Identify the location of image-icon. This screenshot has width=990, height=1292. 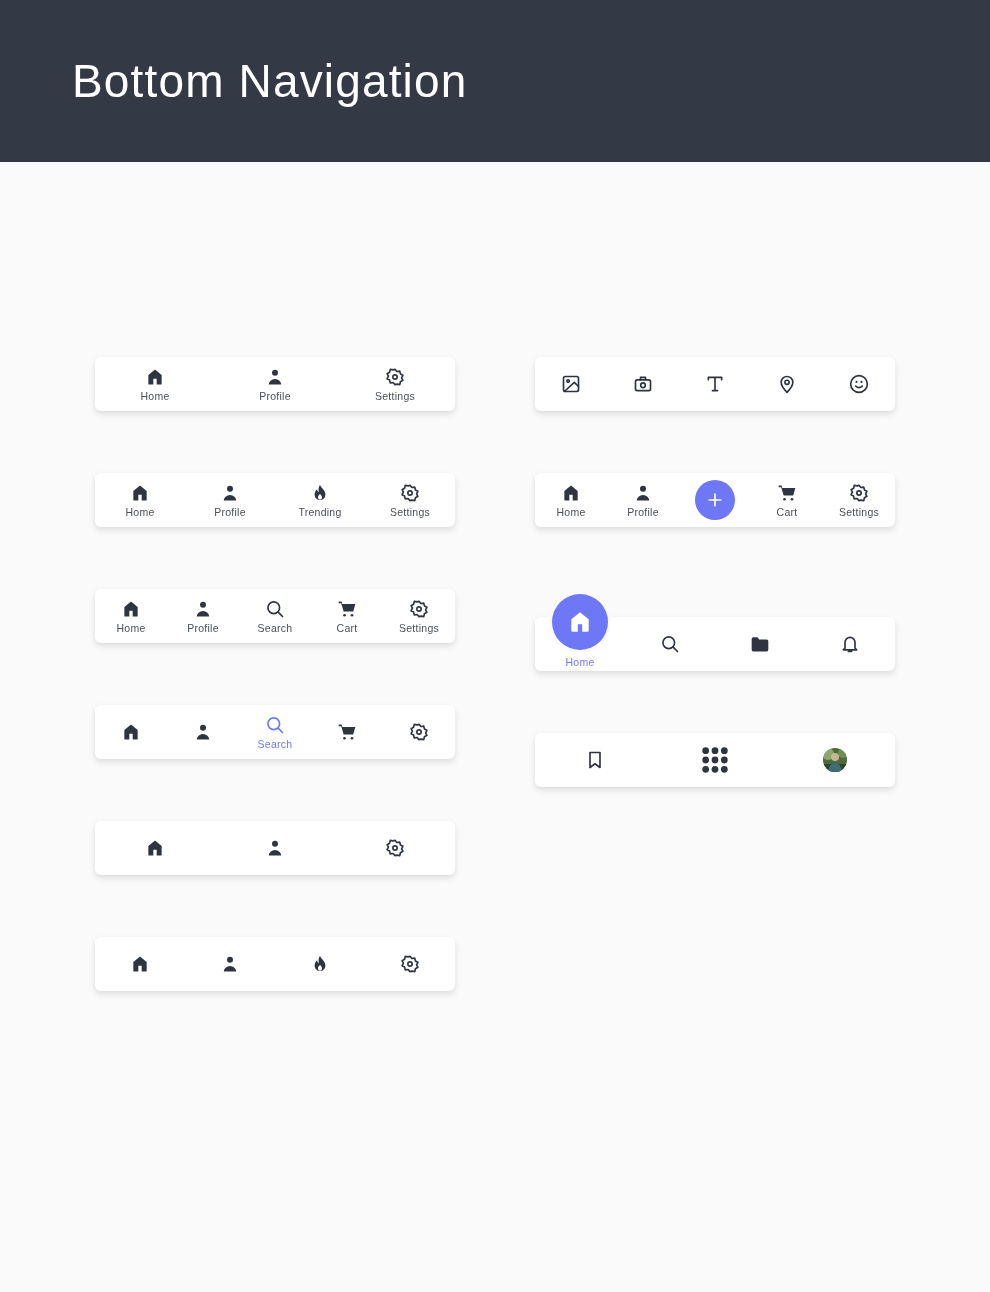
(571, 384).